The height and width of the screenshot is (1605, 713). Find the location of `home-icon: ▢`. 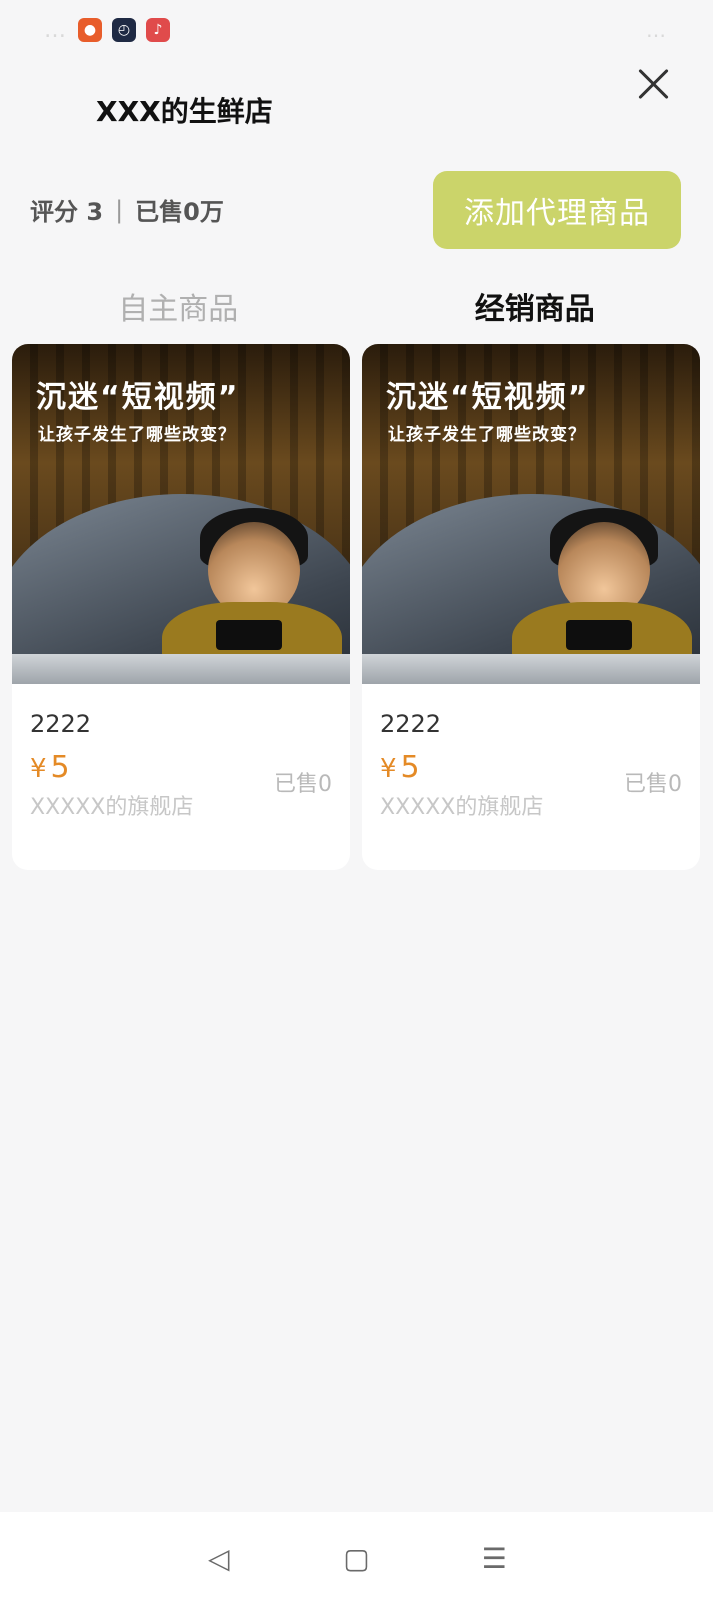

home-icon: ▢ is located at coordinates (356, 1558).